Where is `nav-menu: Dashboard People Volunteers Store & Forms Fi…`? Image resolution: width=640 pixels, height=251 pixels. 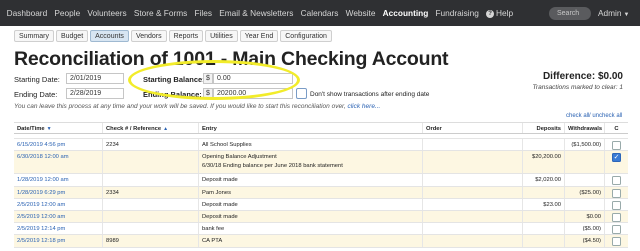
nav-menu: Dashboard People Volunteers Store & Forms Fi… is located at coordinates (241, 13).